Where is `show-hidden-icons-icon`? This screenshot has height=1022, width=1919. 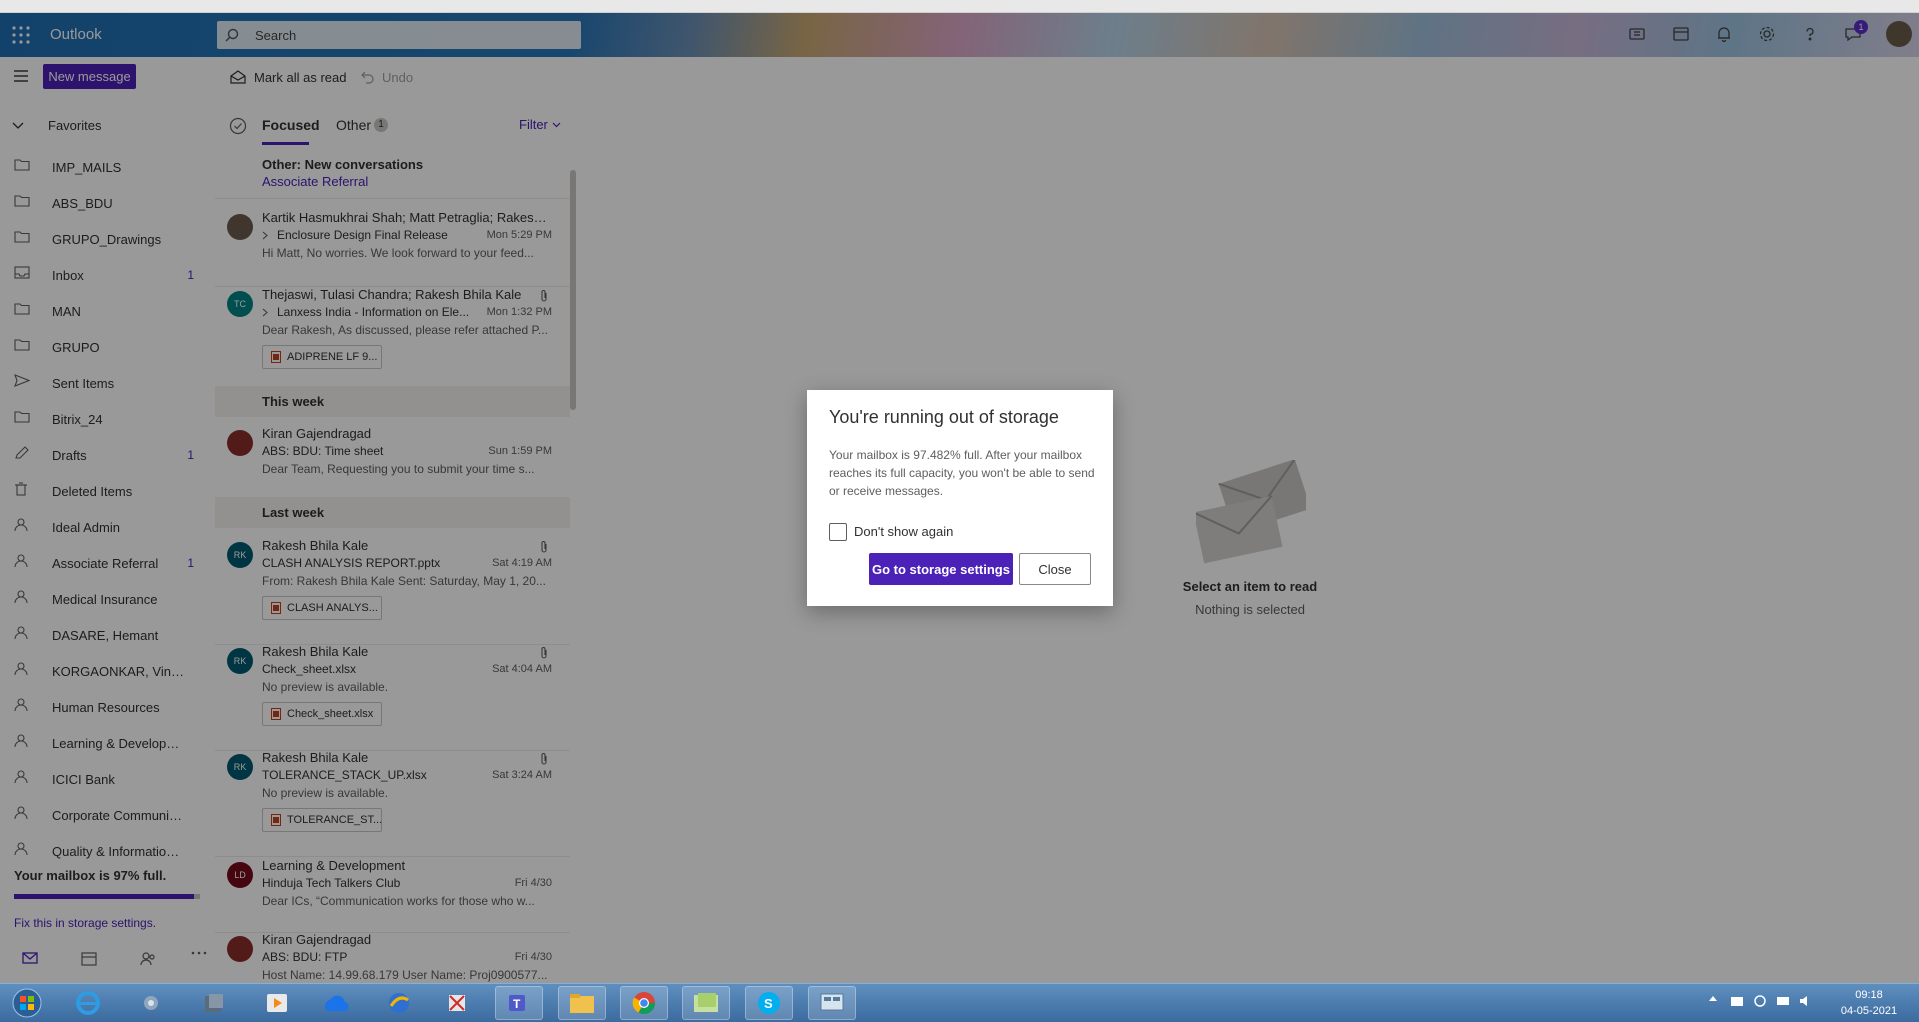 show-hidden-icons-icon is located at coordinates (1713, 998).